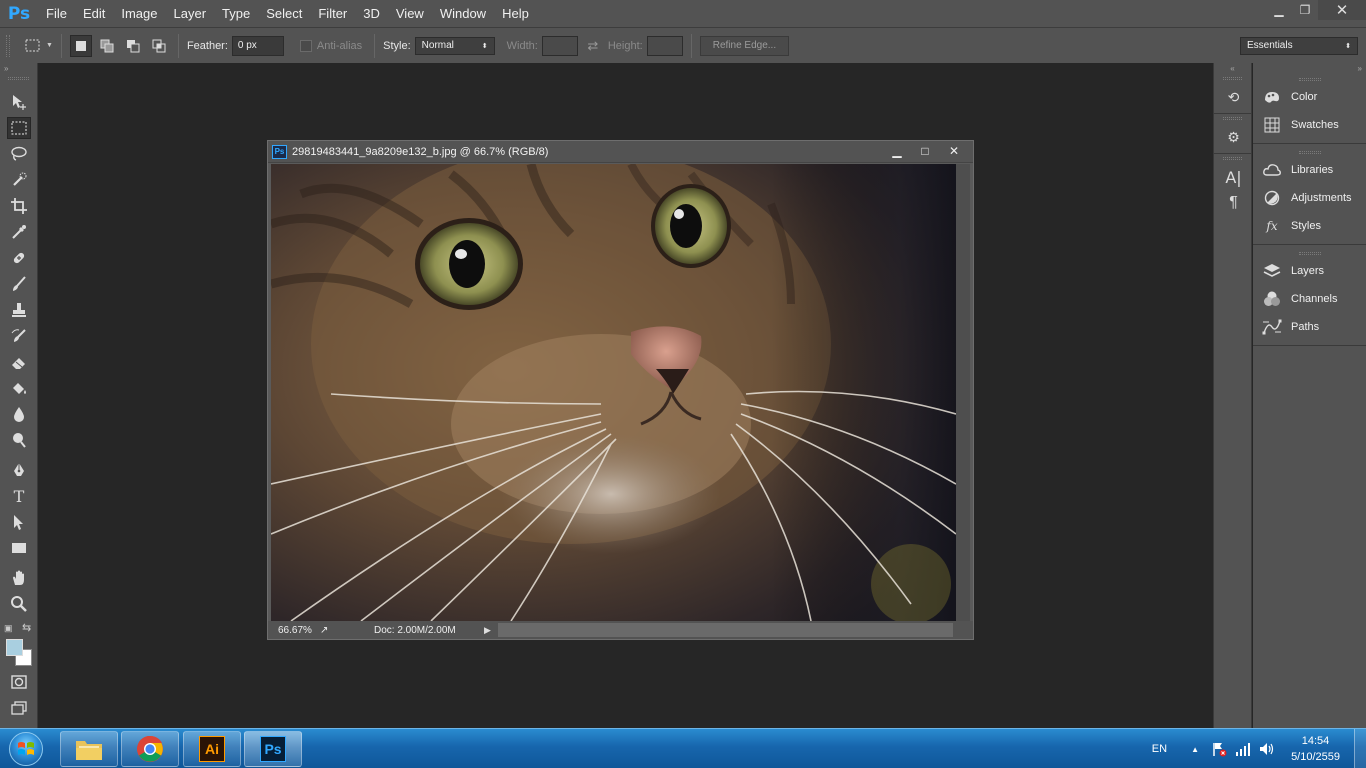  I want to click on menu-type: Type, so click(236, 13).